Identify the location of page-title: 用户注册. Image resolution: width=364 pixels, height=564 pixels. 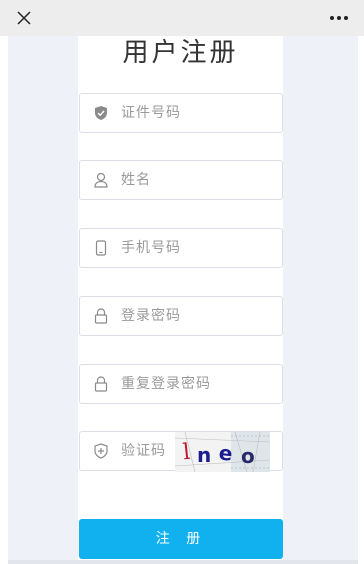
(180, 53).